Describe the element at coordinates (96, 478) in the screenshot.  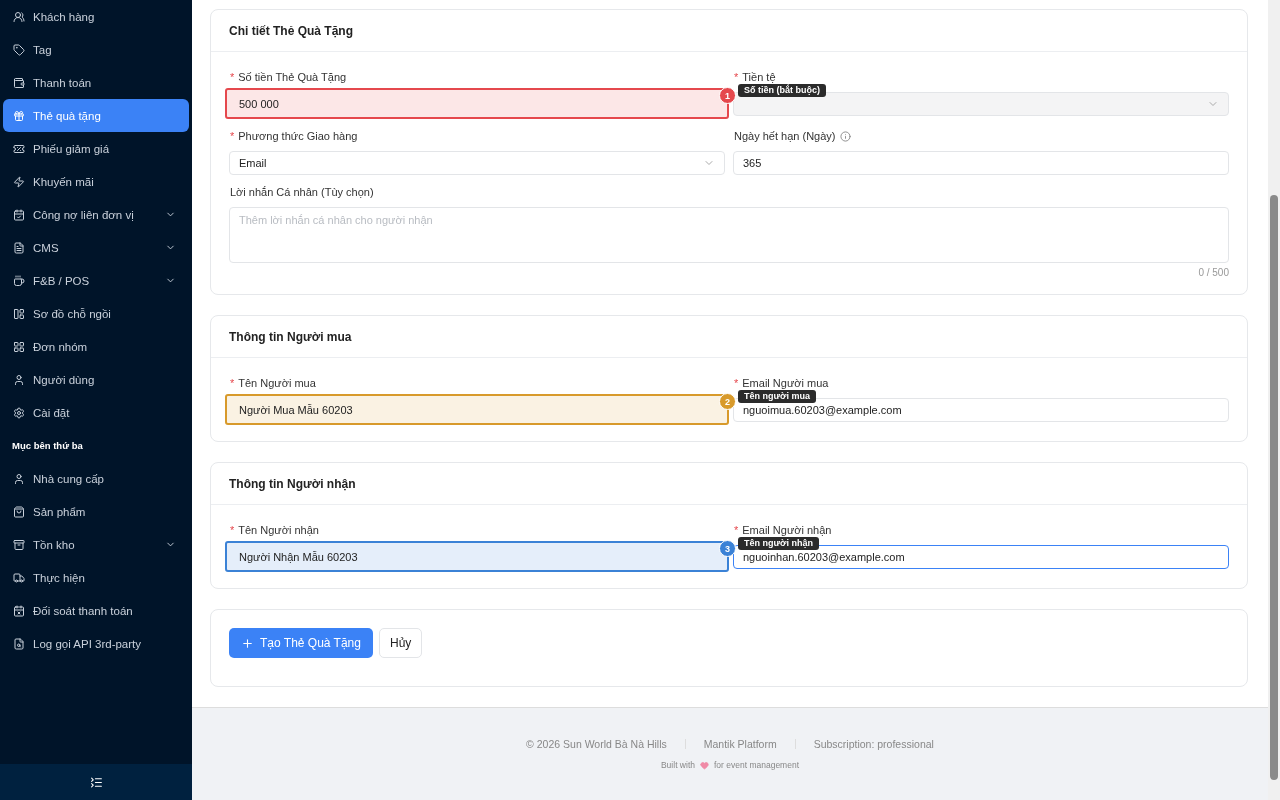
I see `sidebar-item: Nhà cung cấp` at that location.